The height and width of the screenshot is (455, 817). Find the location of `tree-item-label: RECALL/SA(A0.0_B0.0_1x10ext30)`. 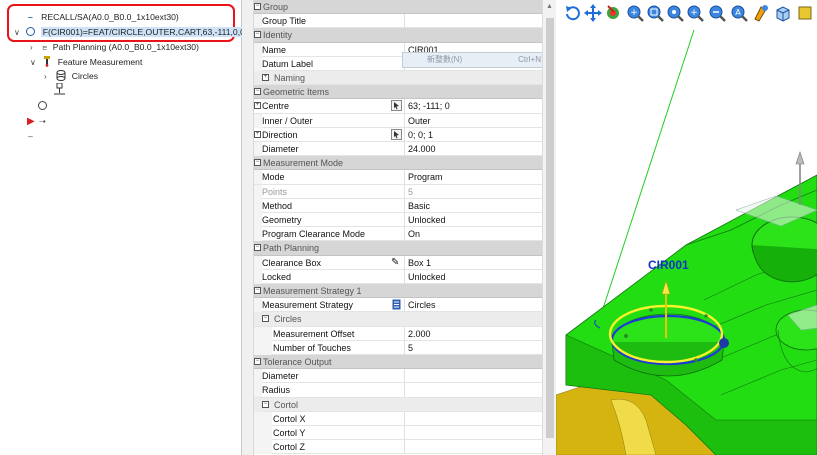

tree-item-label: RECALL/SA(A0.0_B0.0_1x10ext30) is located at coordinates (110, 17).